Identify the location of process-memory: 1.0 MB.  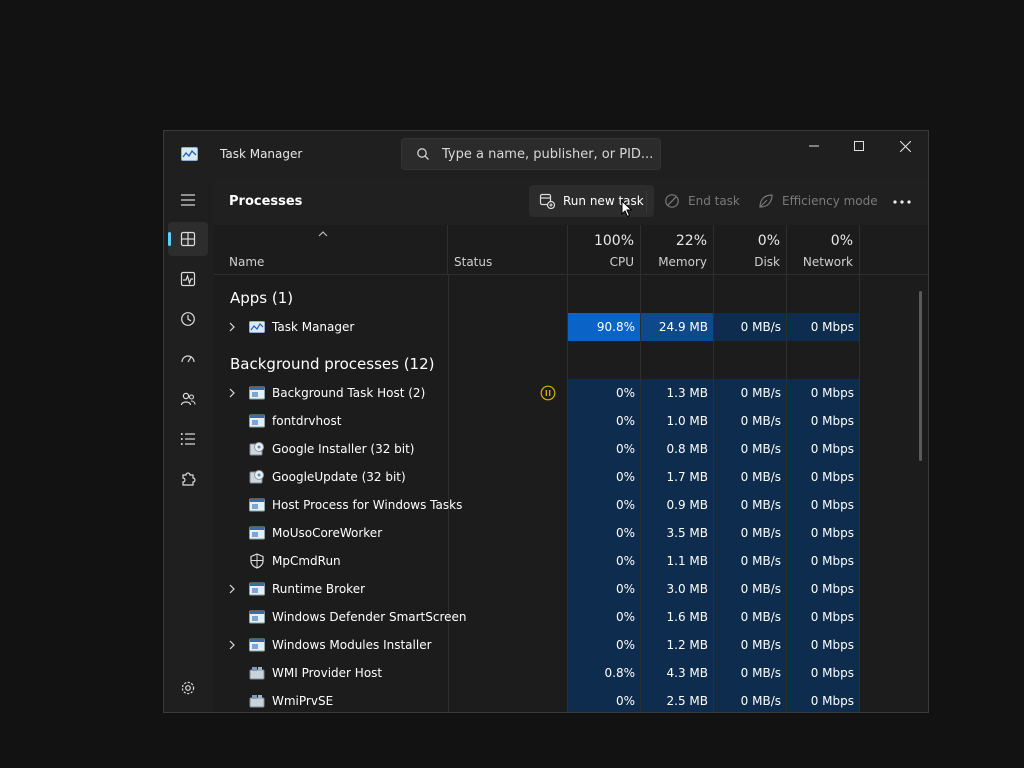
(687, 421).